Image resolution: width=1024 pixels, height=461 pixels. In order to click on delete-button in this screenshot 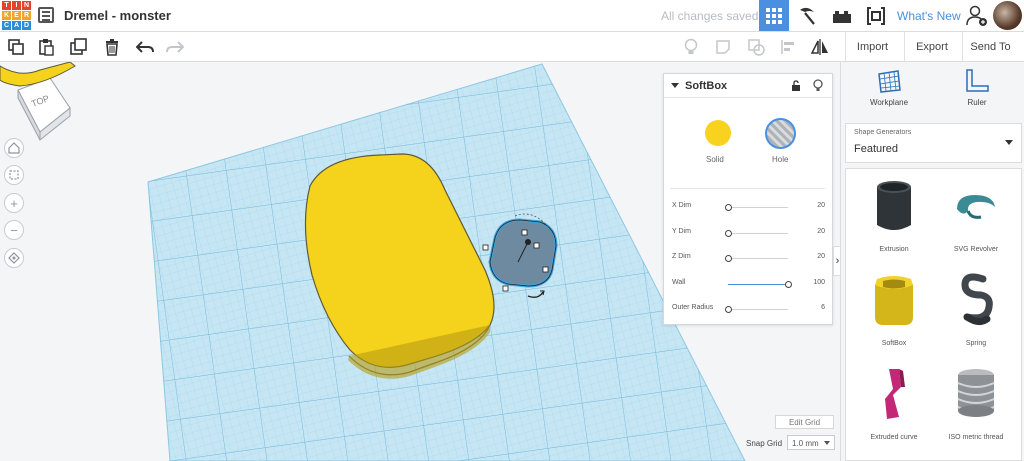, I will do `click(112, 47)`.